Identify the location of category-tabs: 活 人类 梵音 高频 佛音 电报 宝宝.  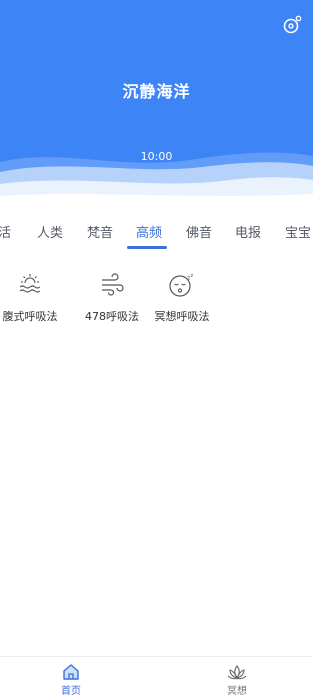
(156, 237).